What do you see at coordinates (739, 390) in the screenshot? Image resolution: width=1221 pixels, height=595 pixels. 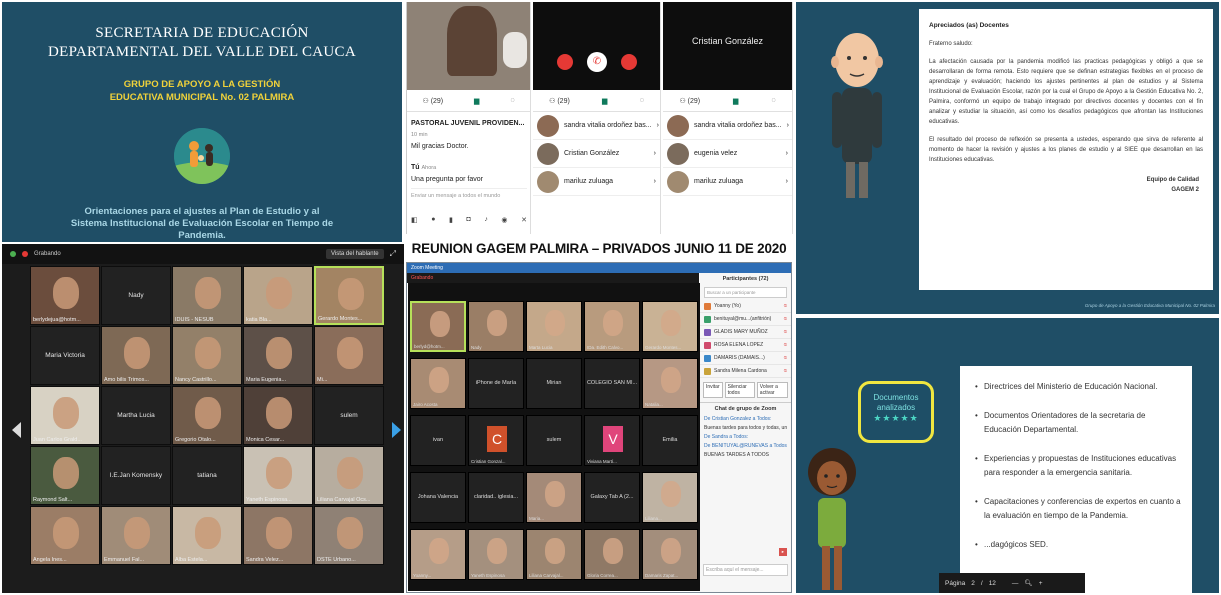 I see `mute-all-button: Silenciar todos` at bounding box center [739, 390].